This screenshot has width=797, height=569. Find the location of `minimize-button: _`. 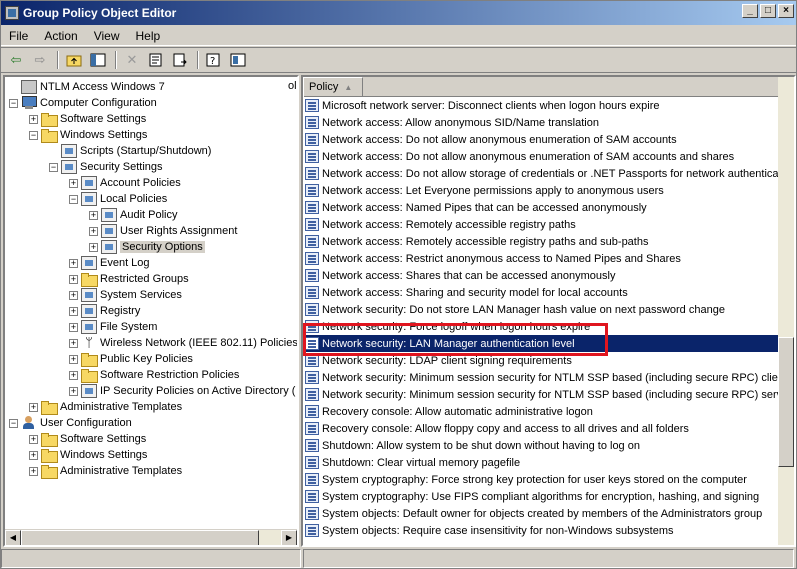

minimize-button: _ is located at coordinates (750, 11).